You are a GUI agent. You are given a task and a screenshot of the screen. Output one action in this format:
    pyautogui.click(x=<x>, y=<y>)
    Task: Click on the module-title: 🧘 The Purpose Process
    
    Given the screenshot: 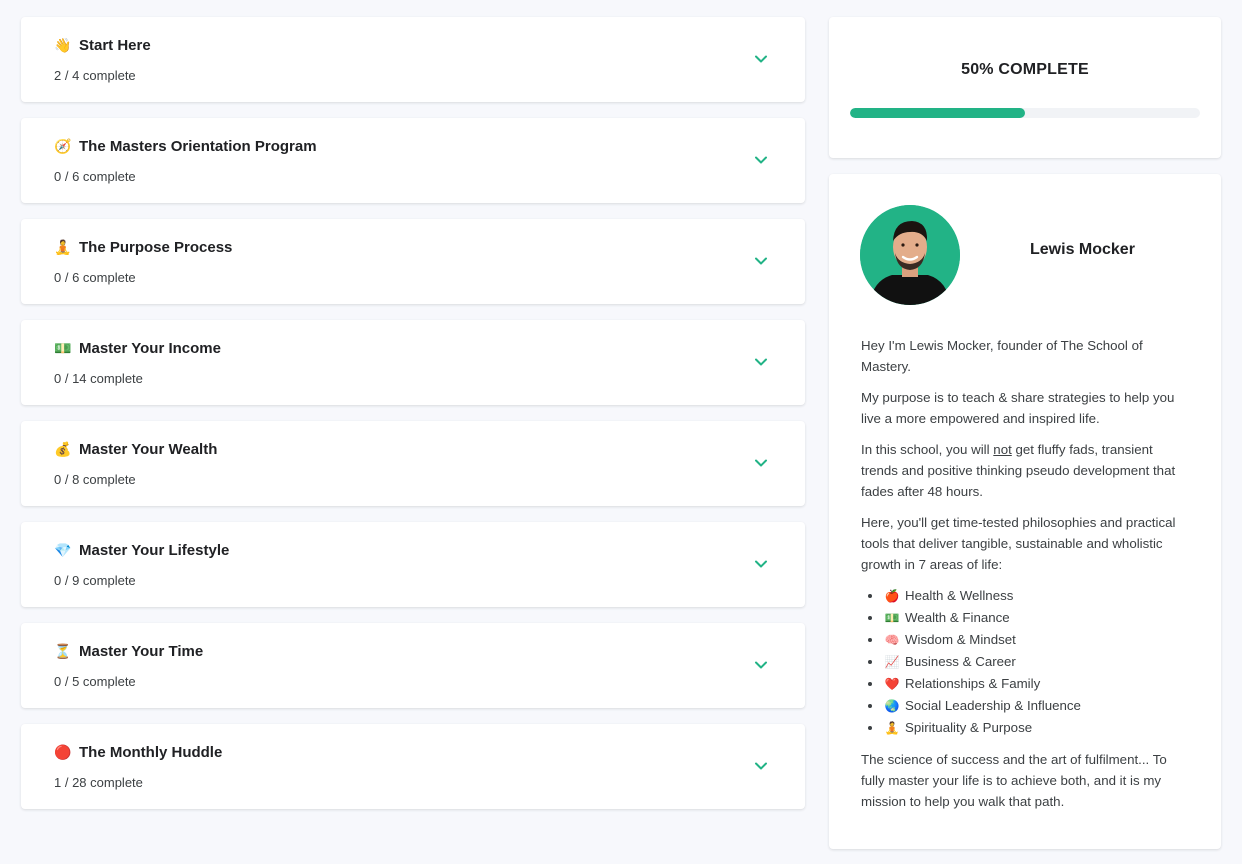 What is the action you would take?
    pyautogui.click(x=143, y=247)
    